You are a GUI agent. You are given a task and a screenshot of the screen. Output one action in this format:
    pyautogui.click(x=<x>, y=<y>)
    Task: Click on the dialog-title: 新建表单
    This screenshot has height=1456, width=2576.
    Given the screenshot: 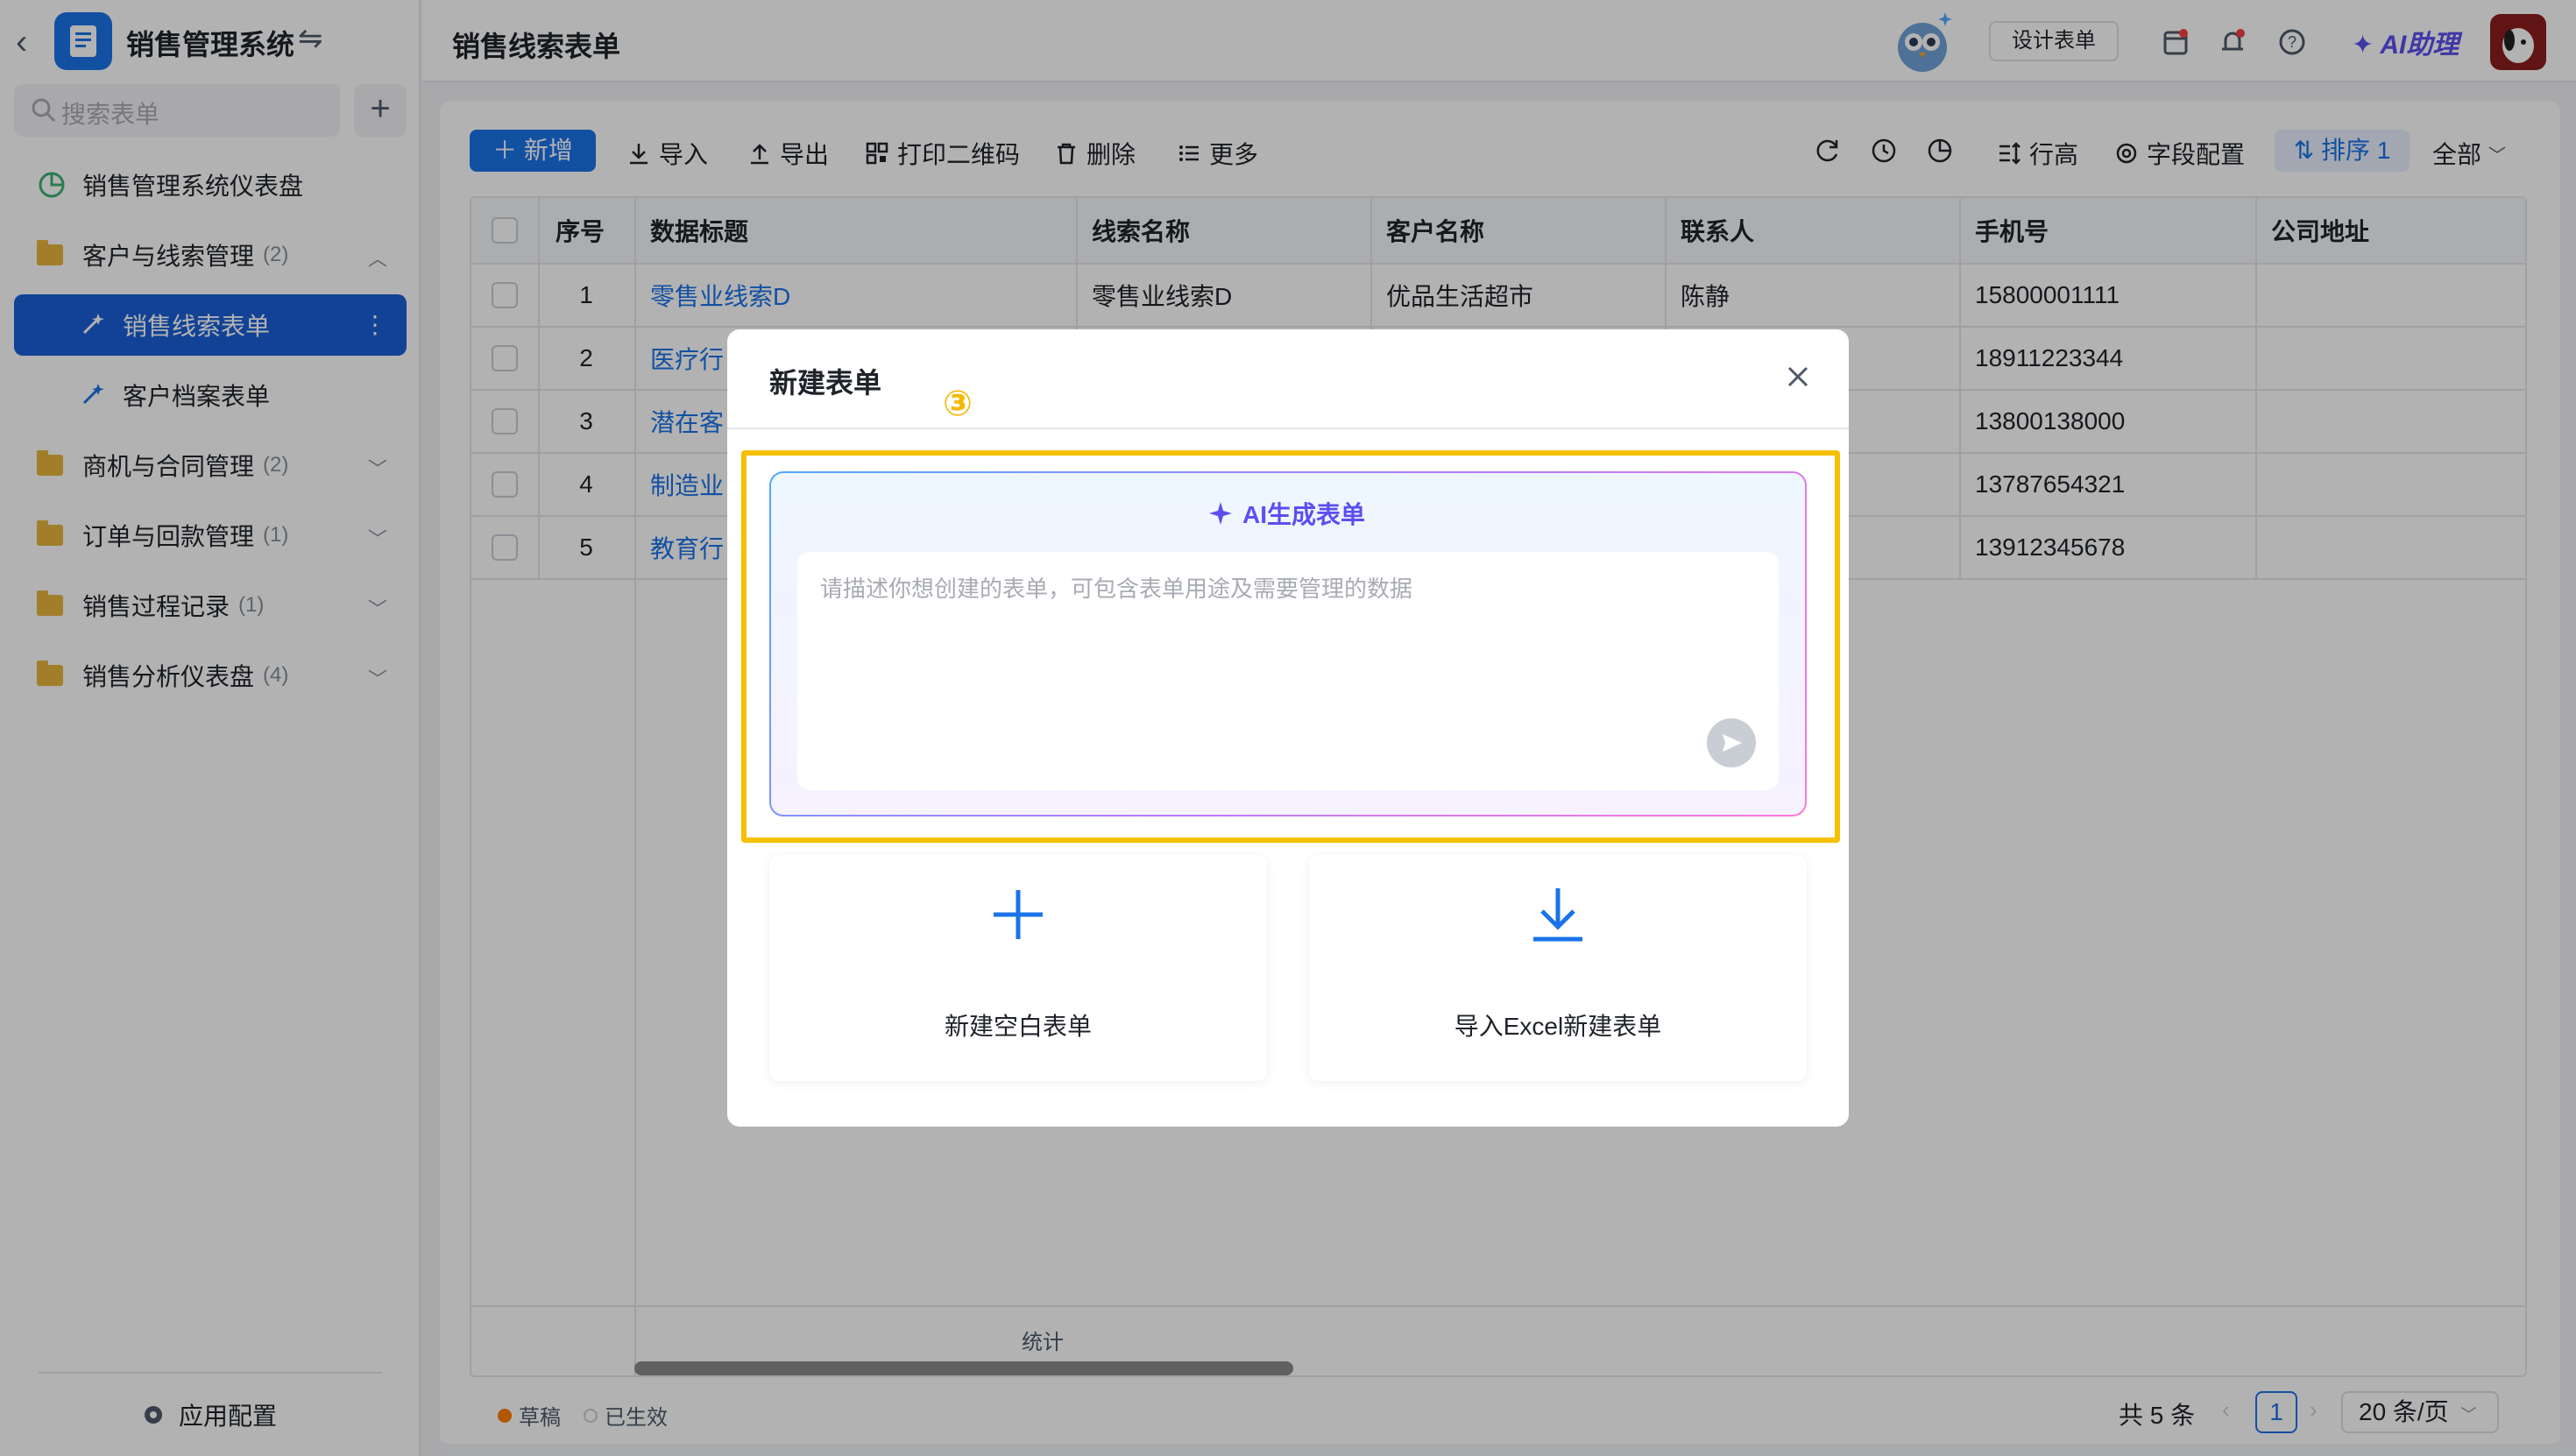 What is the action you would take?
    pyautogui.click(x=825, y=383)
    